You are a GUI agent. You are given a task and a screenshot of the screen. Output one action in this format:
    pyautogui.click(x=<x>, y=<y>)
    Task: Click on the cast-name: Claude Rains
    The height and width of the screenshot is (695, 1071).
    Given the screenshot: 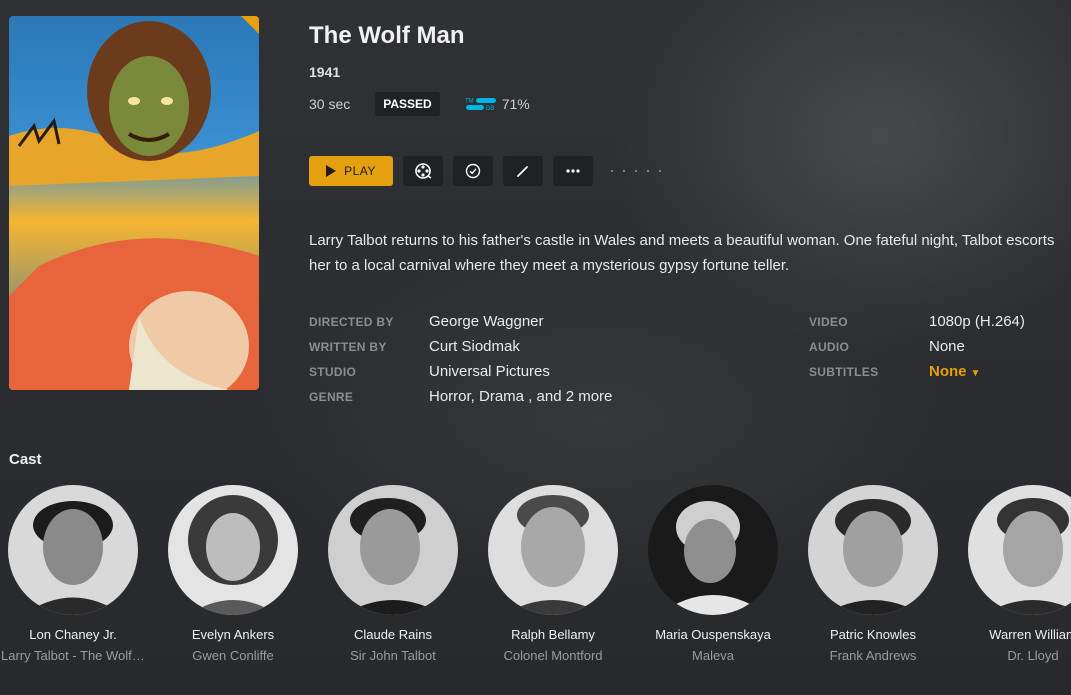 What is the action you would take?
    pyautogui.click(x=393, y=634)
    